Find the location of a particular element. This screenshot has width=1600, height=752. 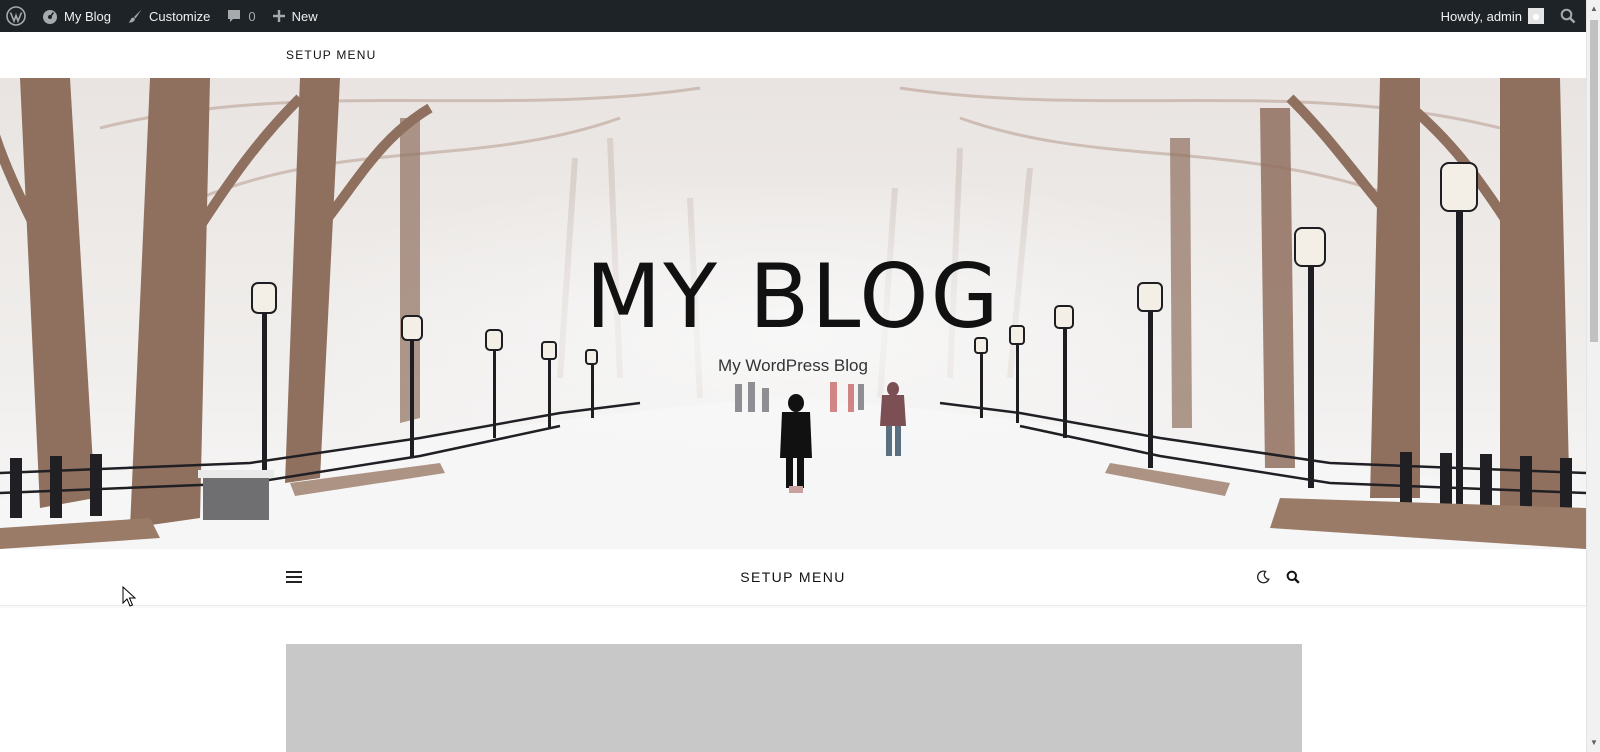

top-menu-bar: SETUP MENU is located at coordinates (793, 55).